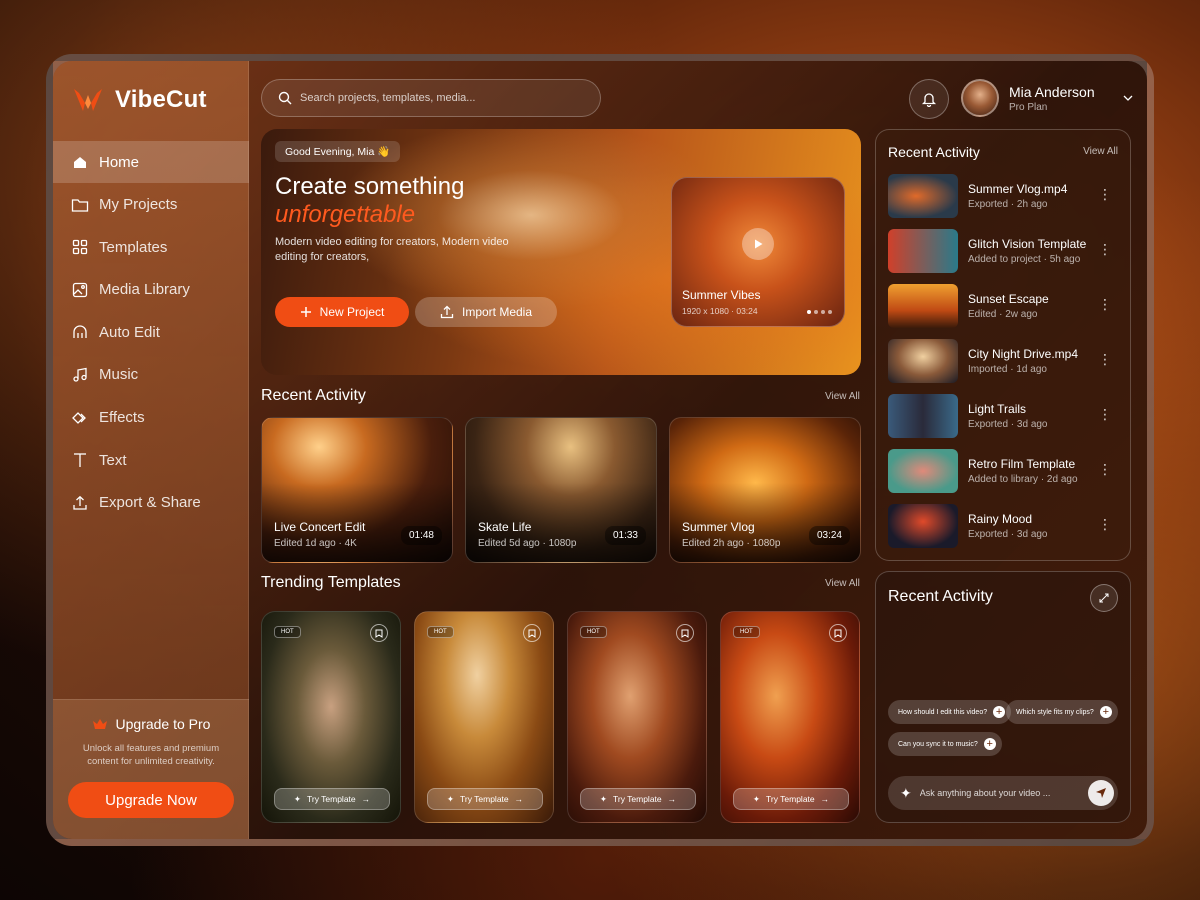  What do you see at coordinates (720, 311) in the screenshot?
I see `featured-video-meta: 1920 x 1080 · 03:24` at bounding box center [720, 311].